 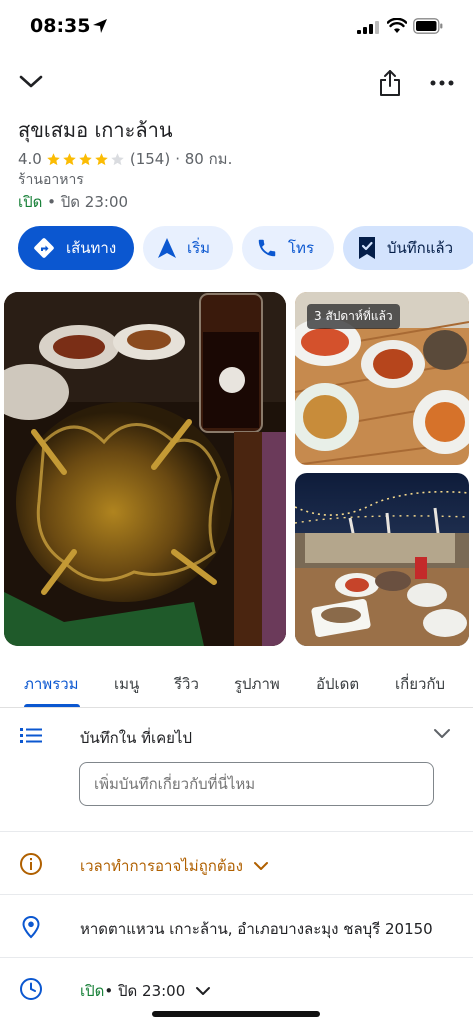 I want to click on saved-in-label: บันทึกใน ที่เคยไป, so click(x=136, y=738).